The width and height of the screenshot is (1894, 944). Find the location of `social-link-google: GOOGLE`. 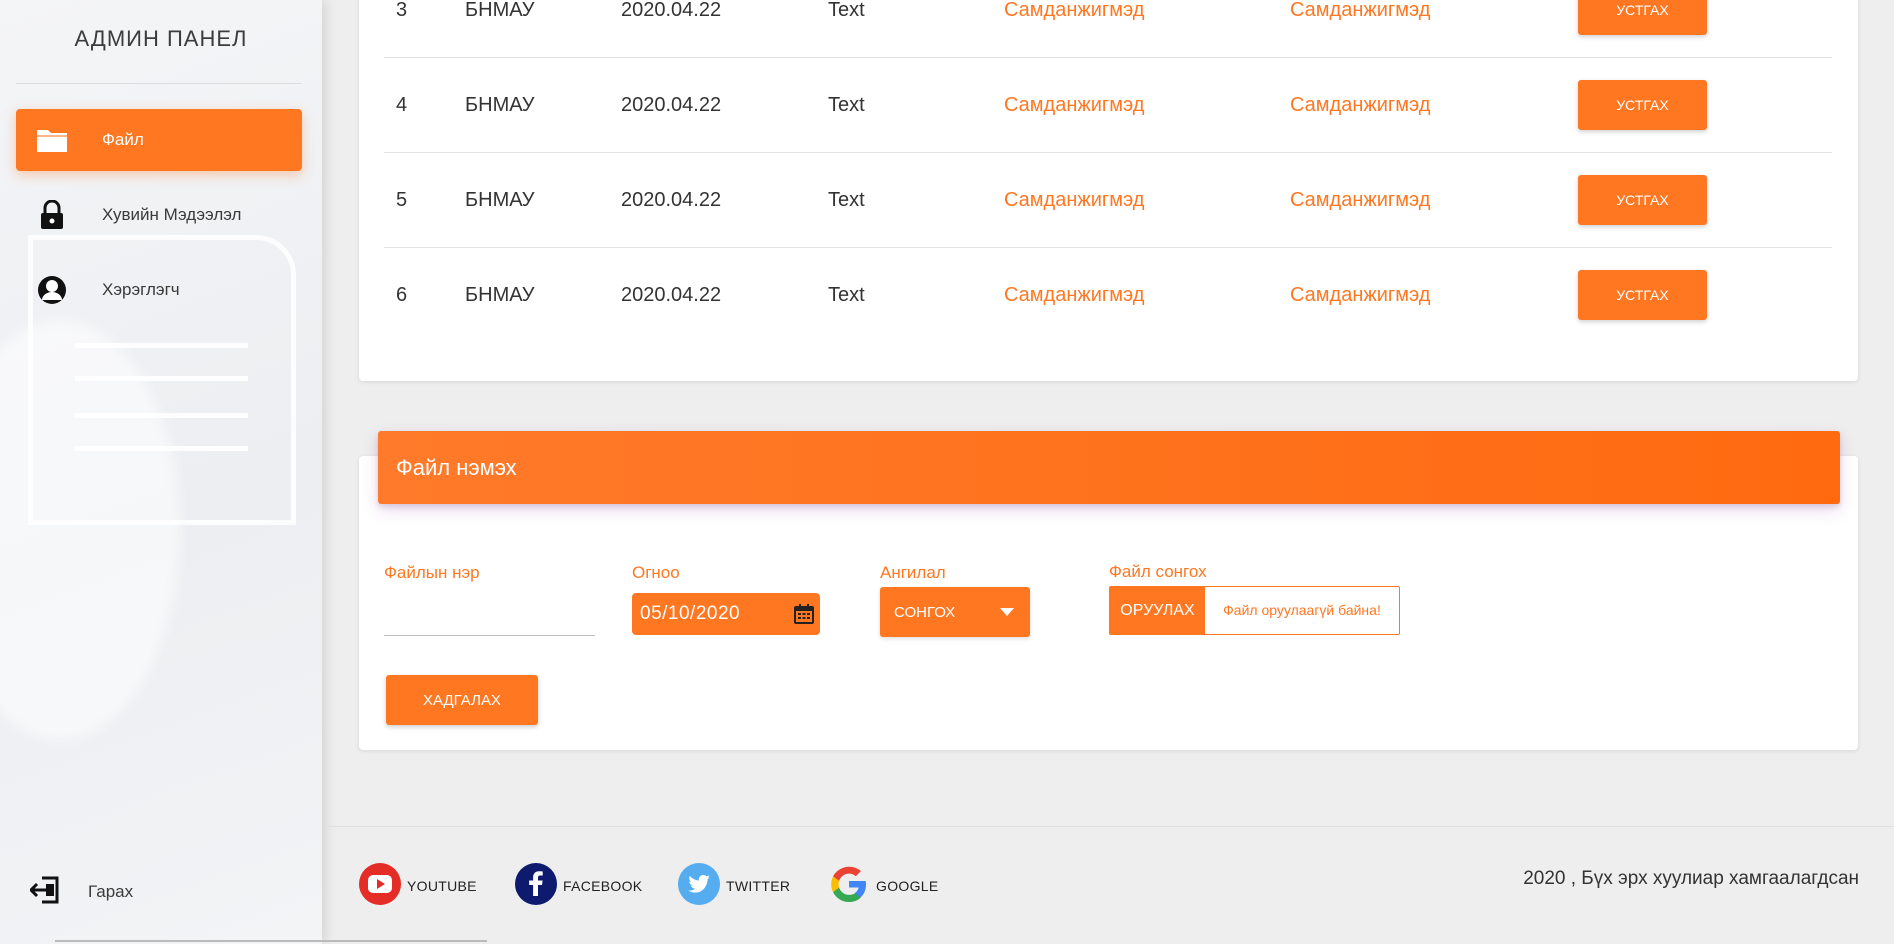

social-link-google: GOOGLE is located at coordinates (883, 886).